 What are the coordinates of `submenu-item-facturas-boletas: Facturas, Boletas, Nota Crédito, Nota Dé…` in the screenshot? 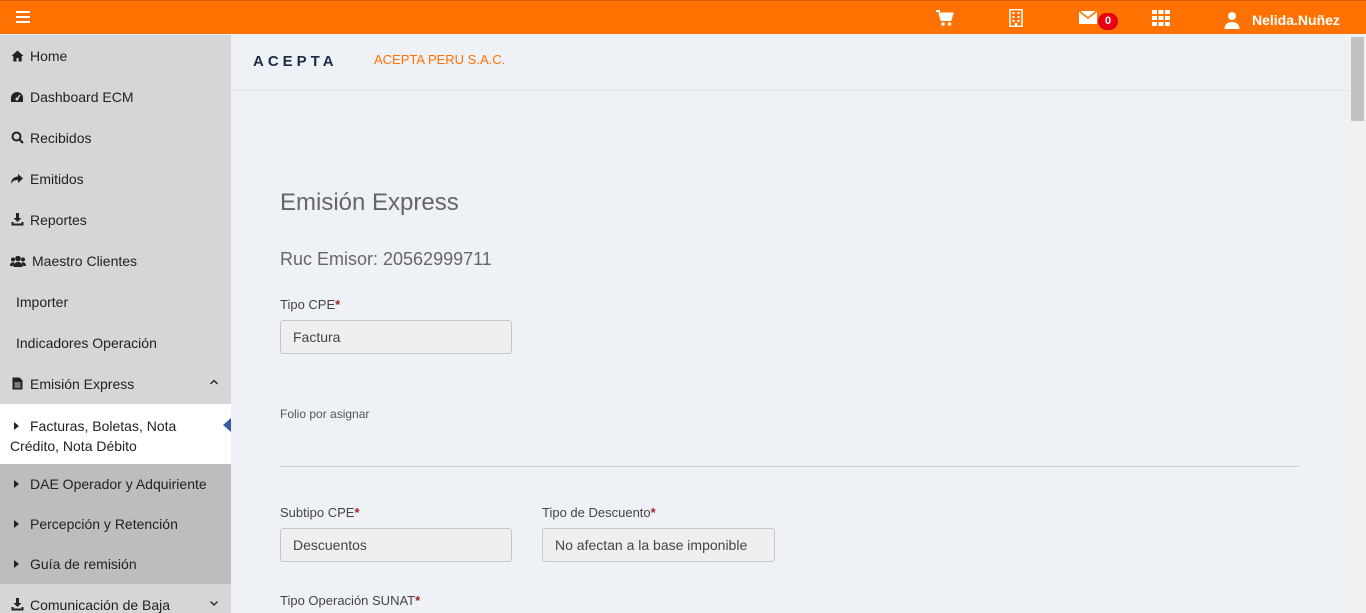 It's located at (115, 434).